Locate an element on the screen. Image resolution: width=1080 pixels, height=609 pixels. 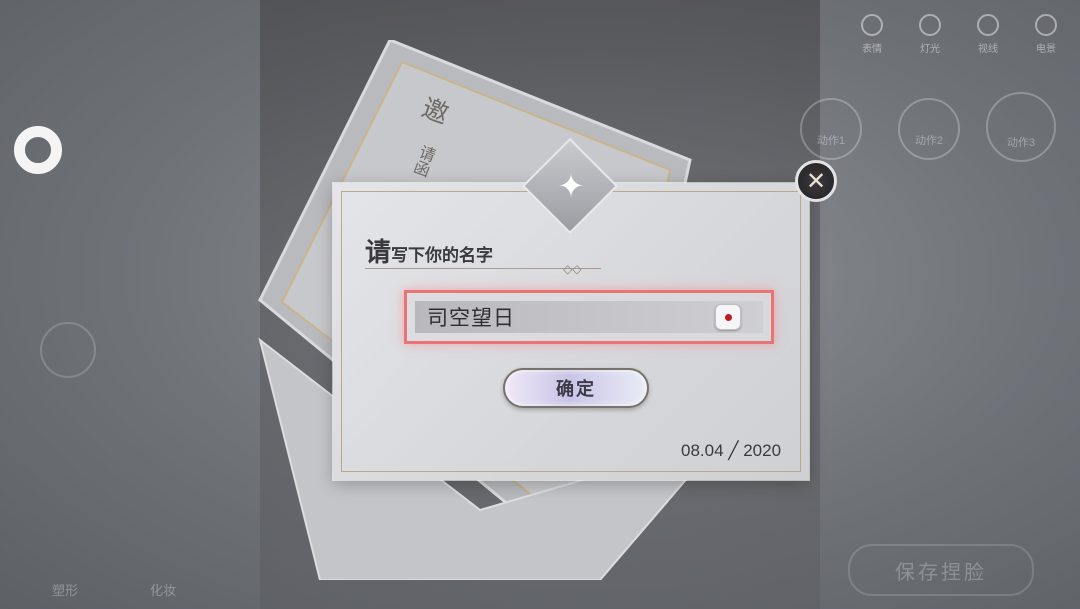
close-button: ✕ is located at coordinates (816, 181).